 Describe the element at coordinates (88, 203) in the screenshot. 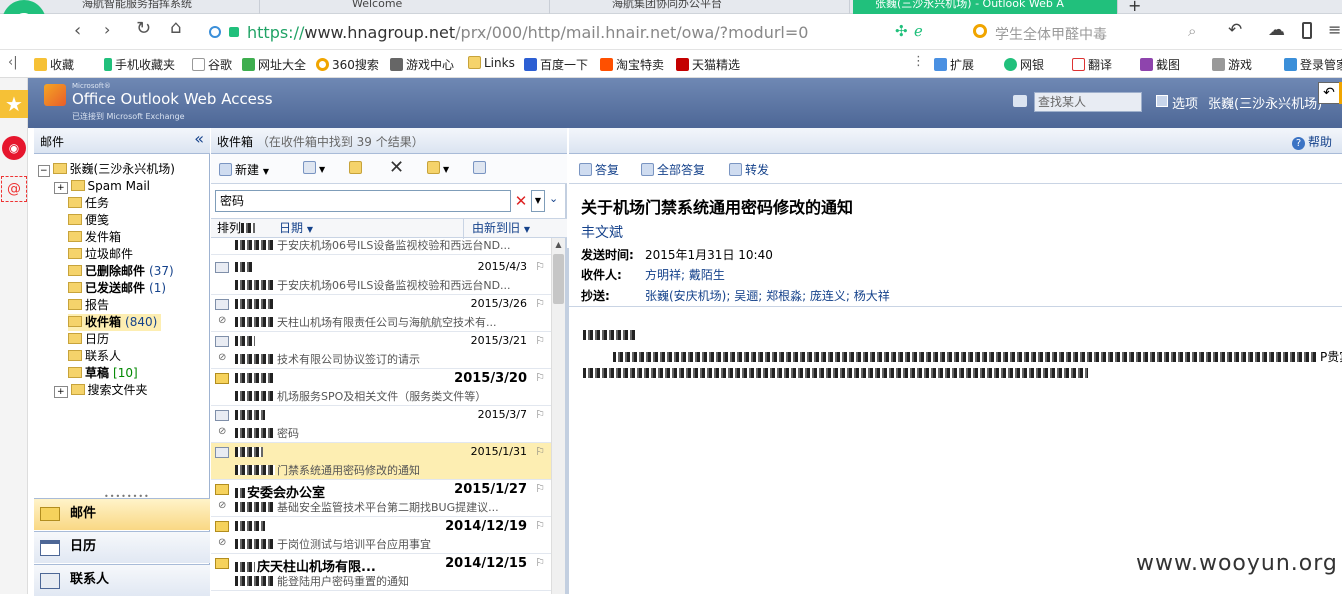

I see `folder-item: 任务` at that location.